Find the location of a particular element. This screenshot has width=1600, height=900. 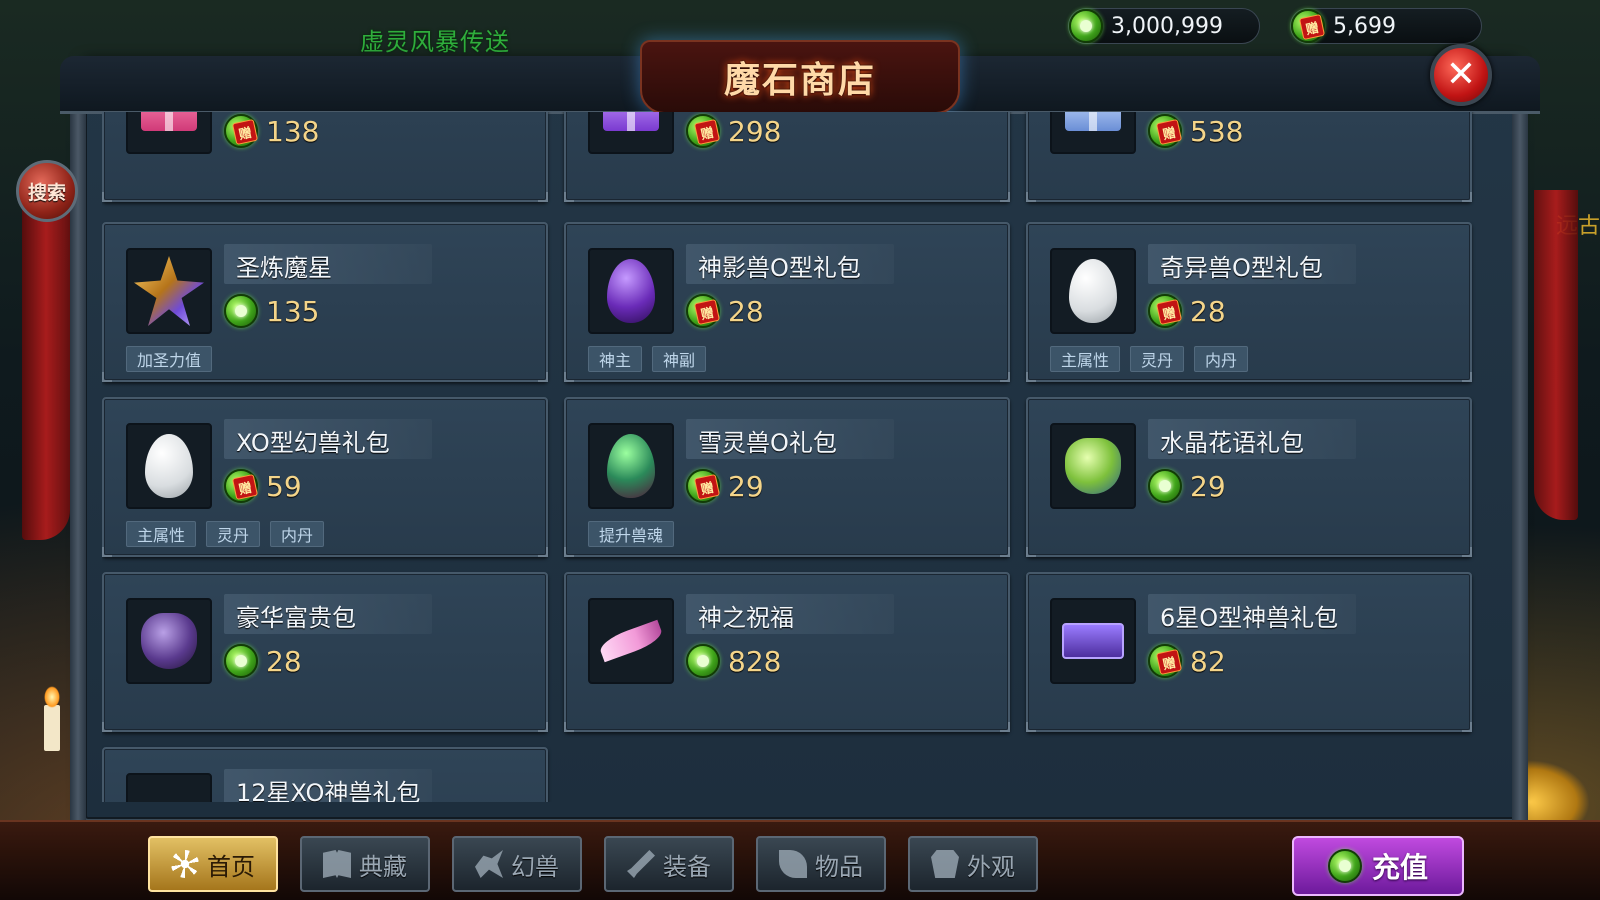

price-row: 赠 29 is located at coordinates (725, 486).